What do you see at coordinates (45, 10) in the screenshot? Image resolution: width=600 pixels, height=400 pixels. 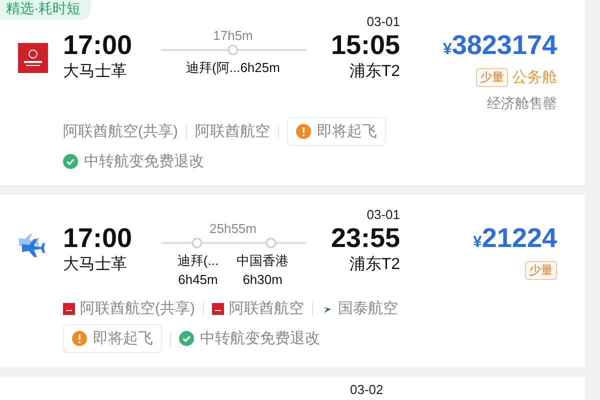 I see `recommend-tag: 精选·耗时短` at bounding box center [45, 10].